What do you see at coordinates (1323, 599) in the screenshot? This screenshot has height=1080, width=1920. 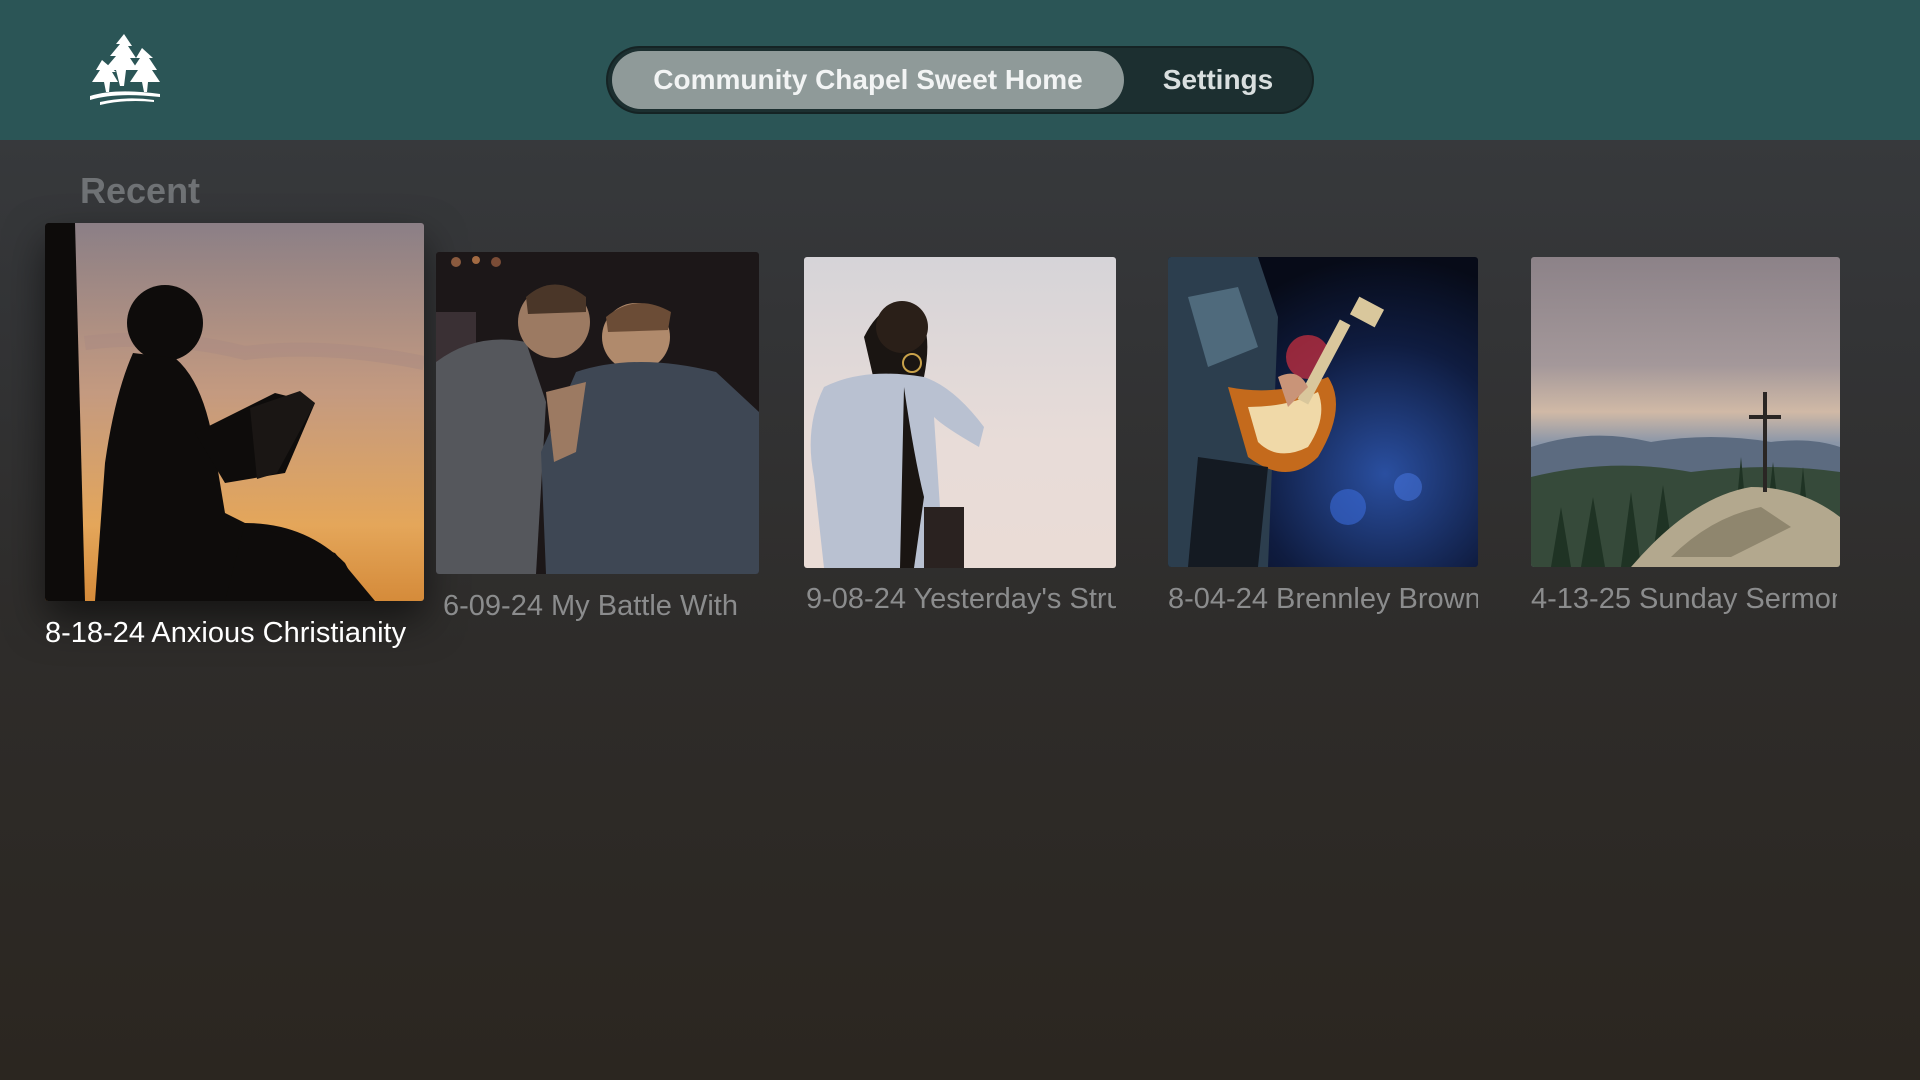 I see `sermon-title: 8-04-24 Brennley Brown` at bounding box center [1323, 599].